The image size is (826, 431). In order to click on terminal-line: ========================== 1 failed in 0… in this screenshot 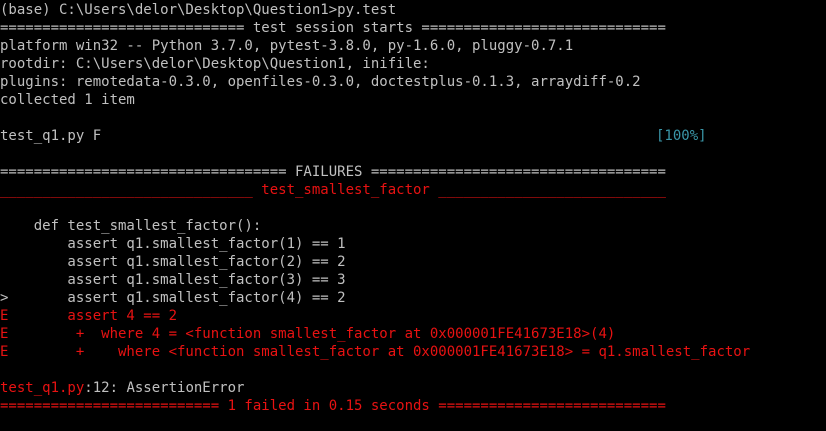, I will do `click(413, 406)`.